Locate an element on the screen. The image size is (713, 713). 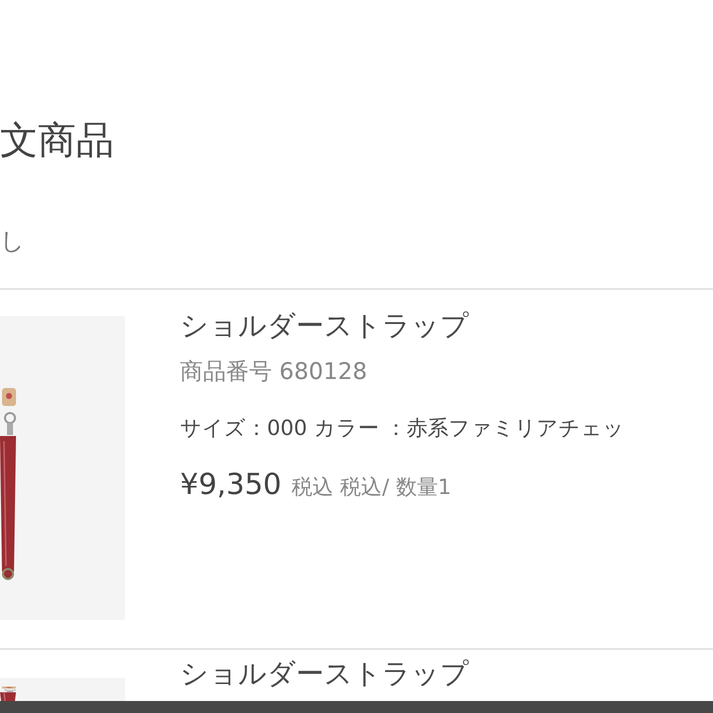
section-title: 文商品 is located at coordinates (57, 140).